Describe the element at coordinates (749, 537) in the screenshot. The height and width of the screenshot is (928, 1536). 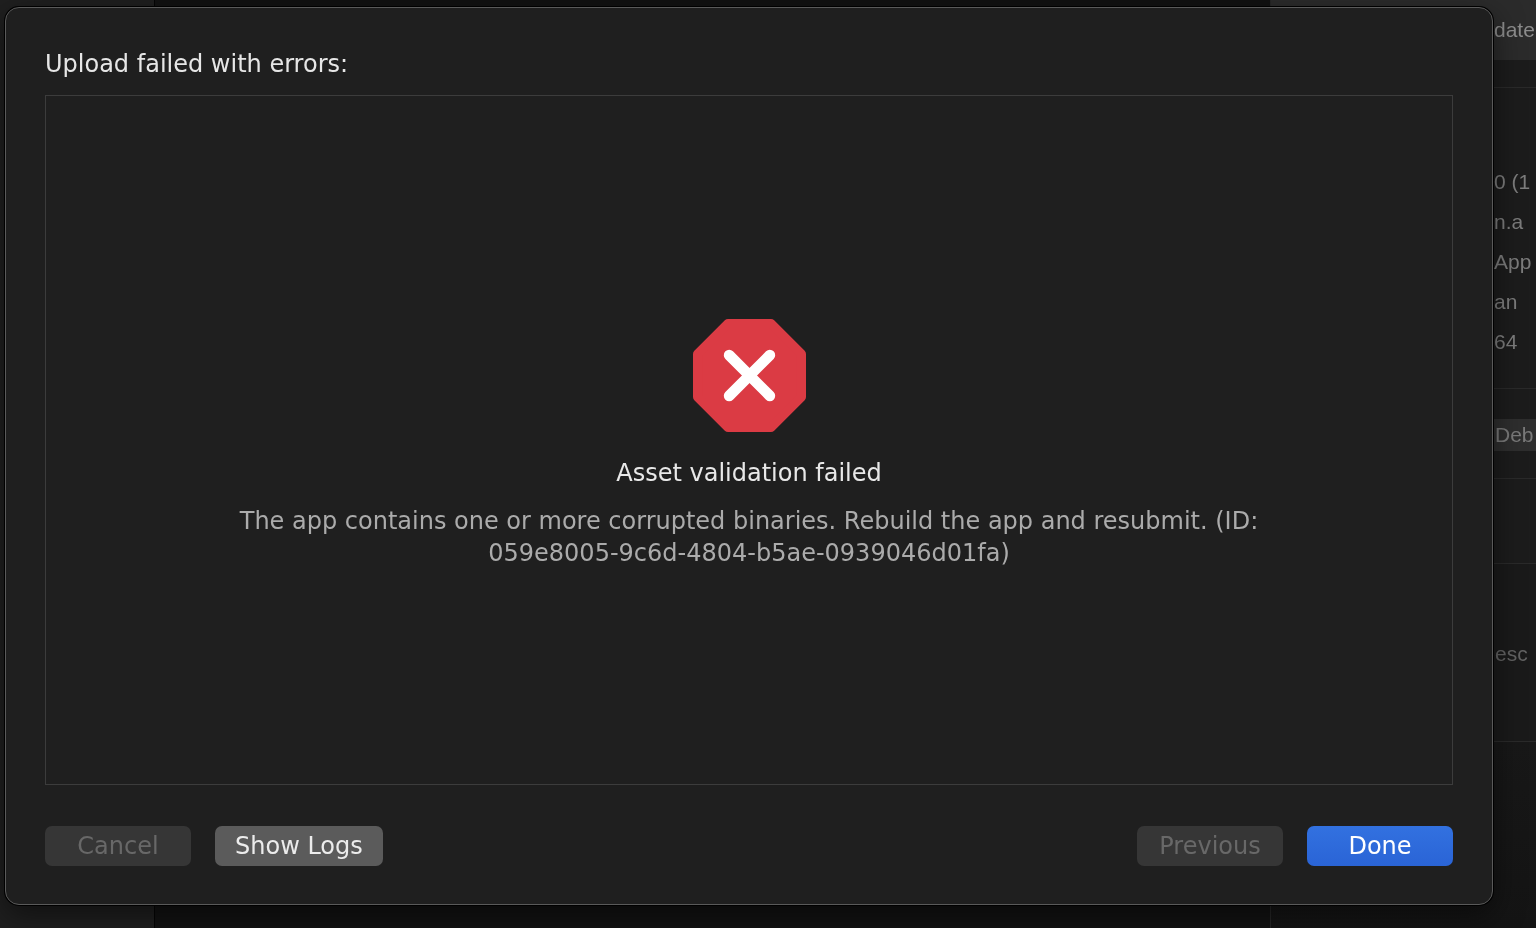
I see `error-message: The app contains one or more corrupted binaries. Rebuild the app and resubmit. (ID: 059e8005-9c6d-4804-b5ae-0939046d01fa)` at that location.